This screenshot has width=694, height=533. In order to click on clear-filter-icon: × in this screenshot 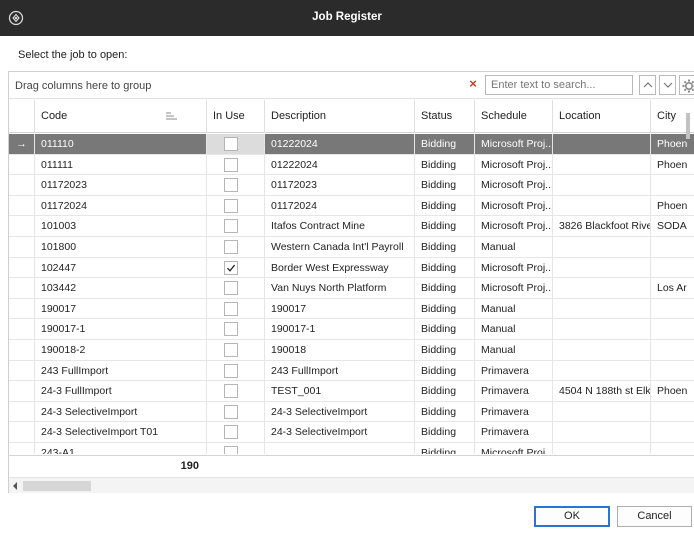, I will do `click(473, 83)`.